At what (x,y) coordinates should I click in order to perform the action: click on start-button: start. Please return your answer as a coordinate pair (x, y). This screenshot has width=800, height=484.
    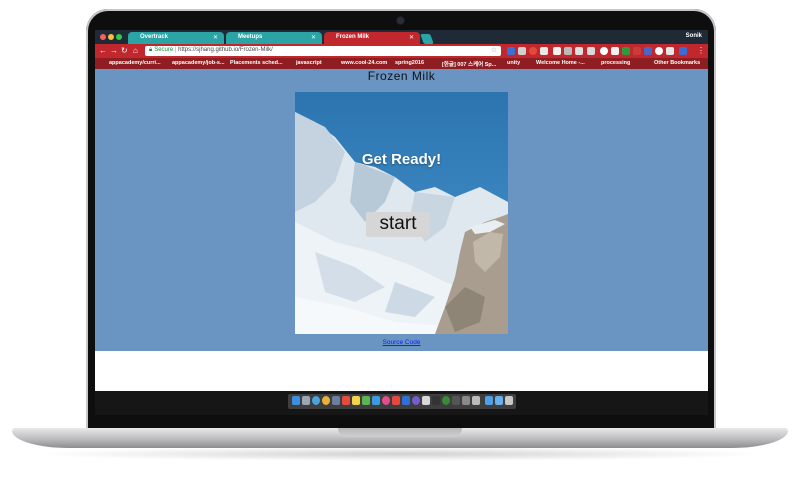
    Looking at the image, I should click on (398, 224).